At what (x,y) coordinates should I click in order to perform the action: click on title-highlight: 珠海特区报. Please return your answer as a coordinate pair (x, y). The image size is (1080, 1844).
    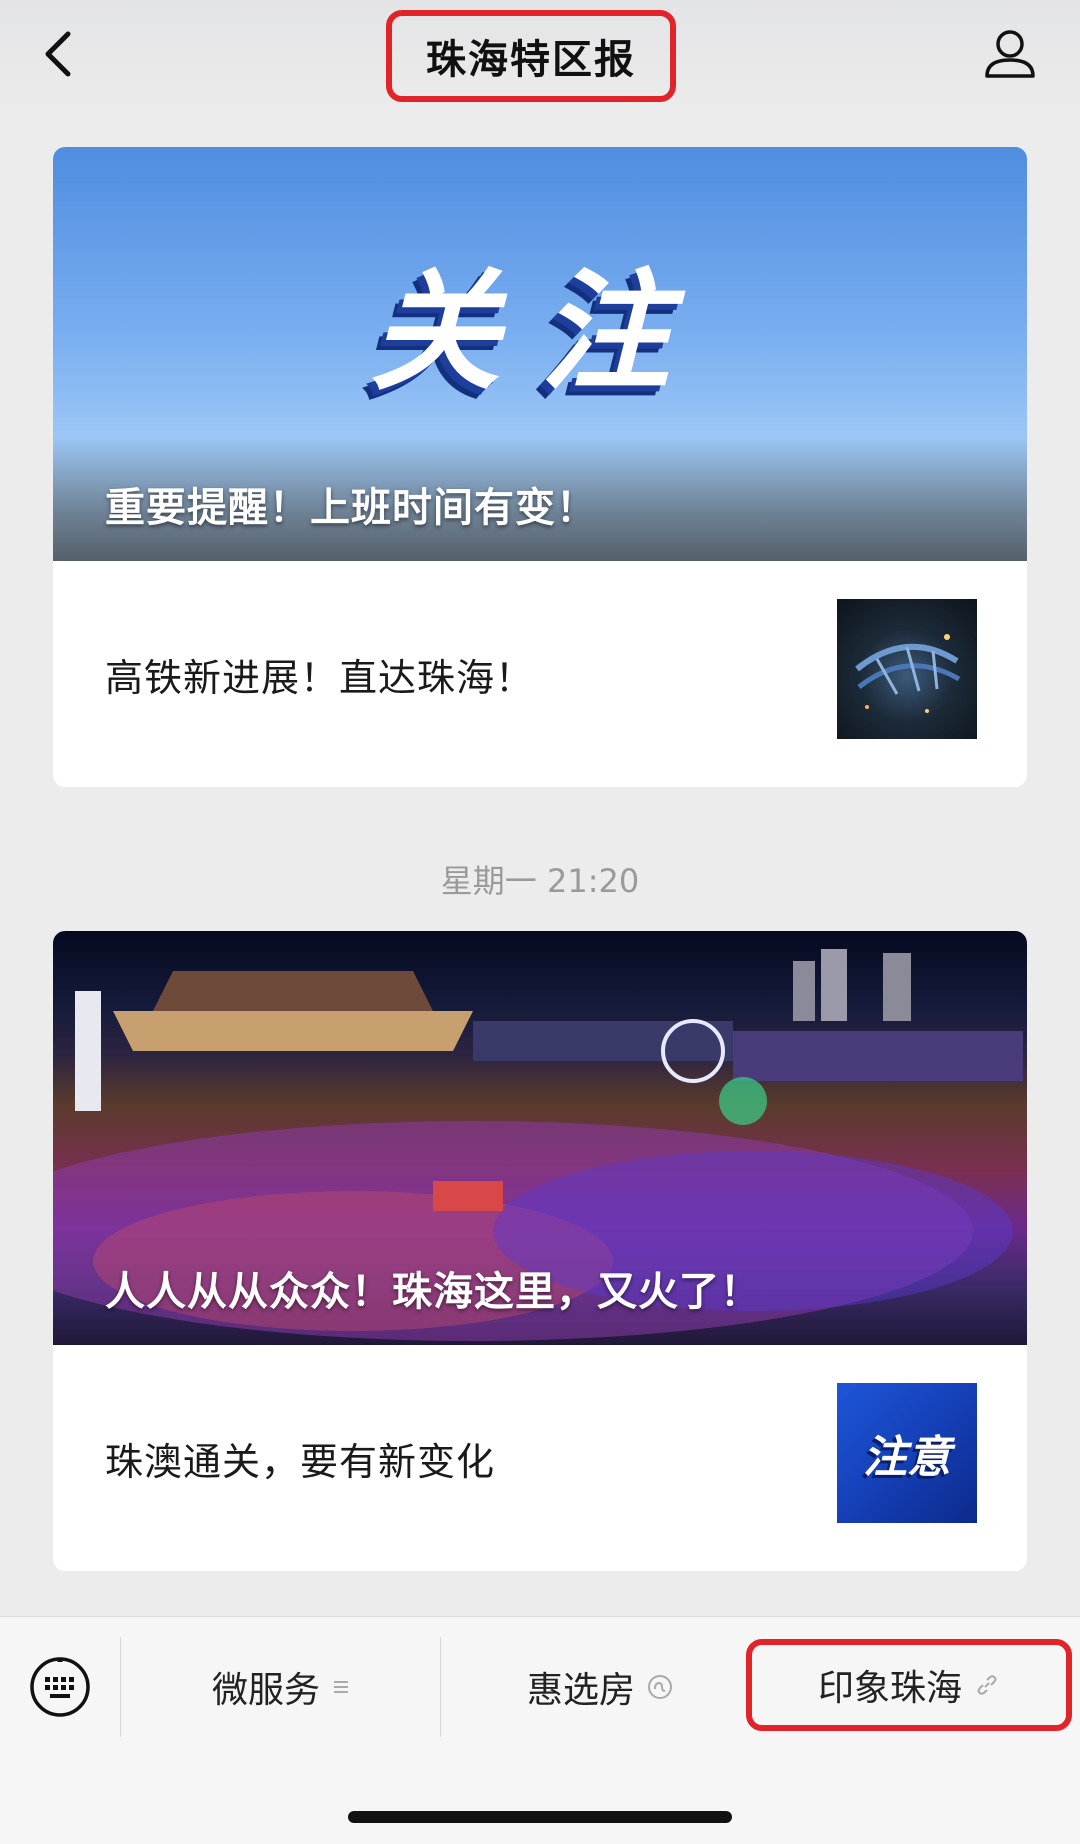
    Looking at the image, I should click on (531, 56).